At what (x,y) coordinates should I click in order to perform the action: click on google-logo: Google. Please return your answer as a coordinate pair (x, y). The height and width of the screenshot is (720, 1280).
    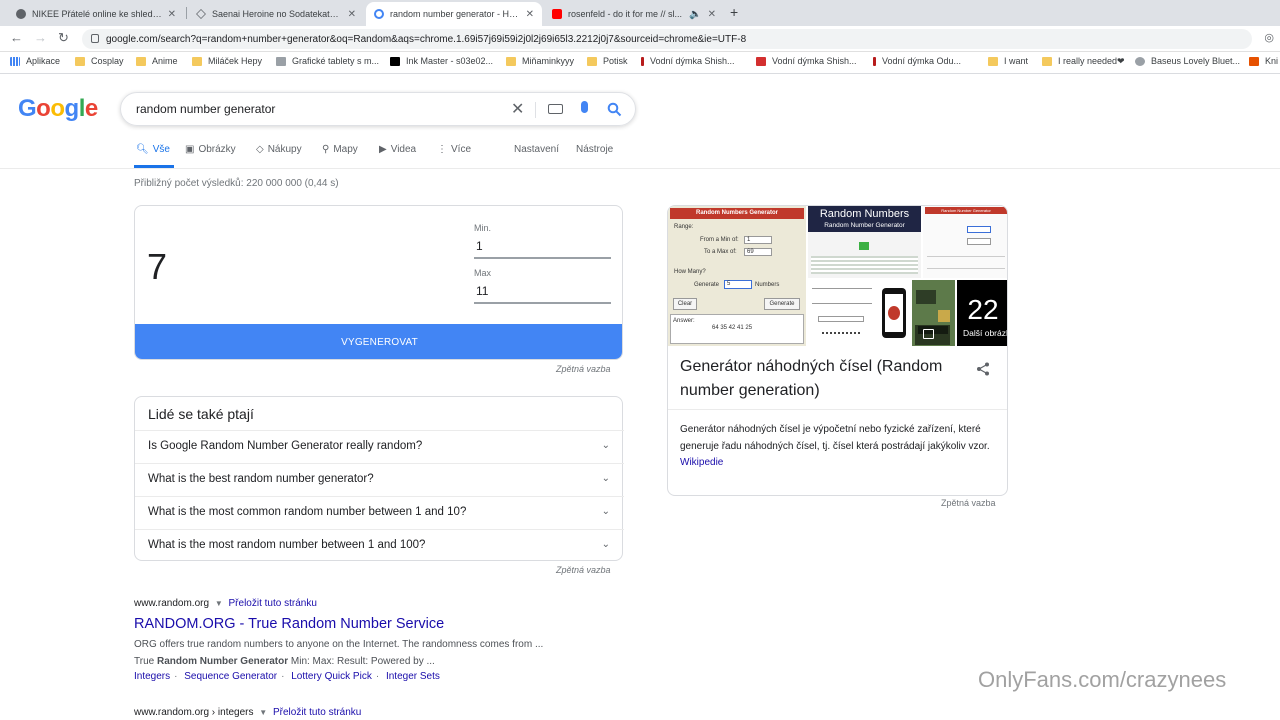
    Looking at the image, I should click on (58, 109).